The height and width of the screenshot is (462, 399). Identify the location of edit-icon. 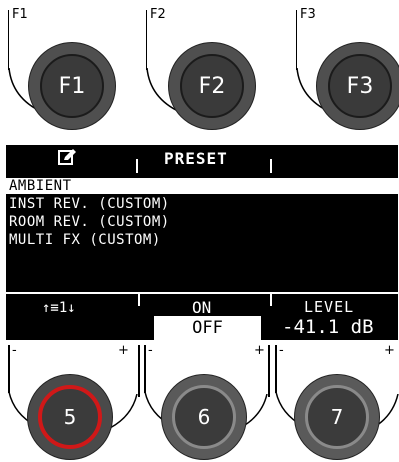
(68, 157).